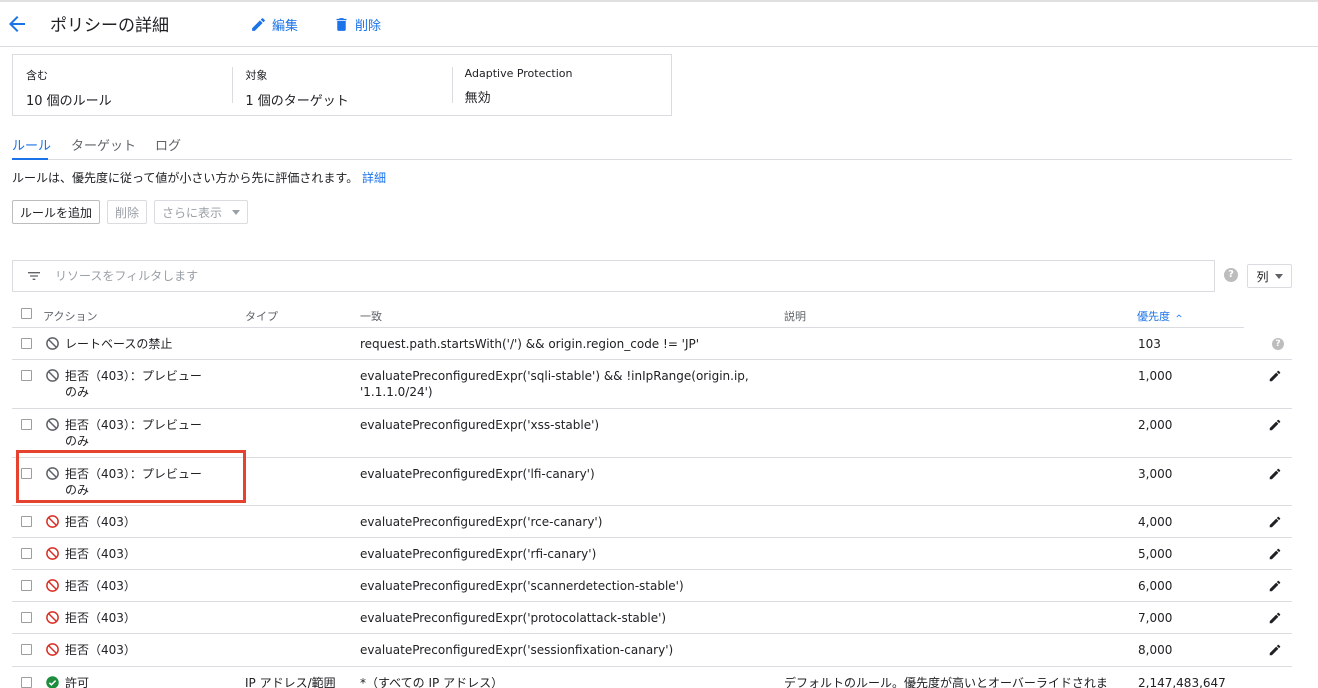 This screenshot has width=1318, height=688. What do you see at coordinates (1153, 316) in the screenshot?
I see `column-header-priority-label: 優先度` at bounding box center [1153, 316].